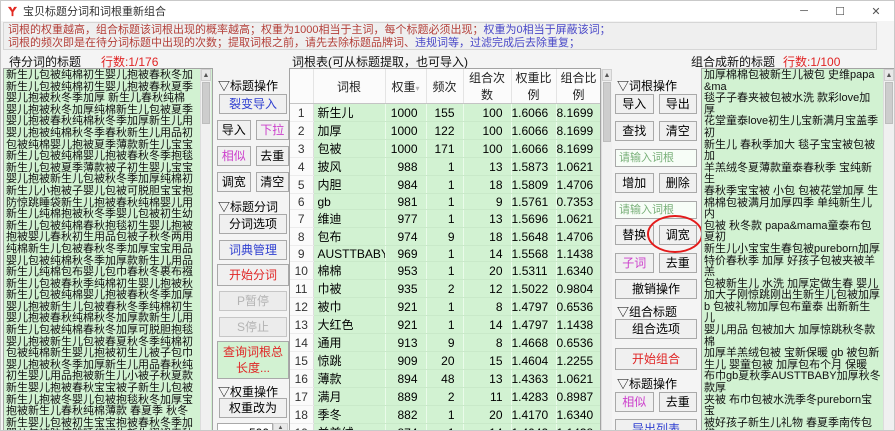  I want to click on clear-titles-button: 清空, so click(272, 182).